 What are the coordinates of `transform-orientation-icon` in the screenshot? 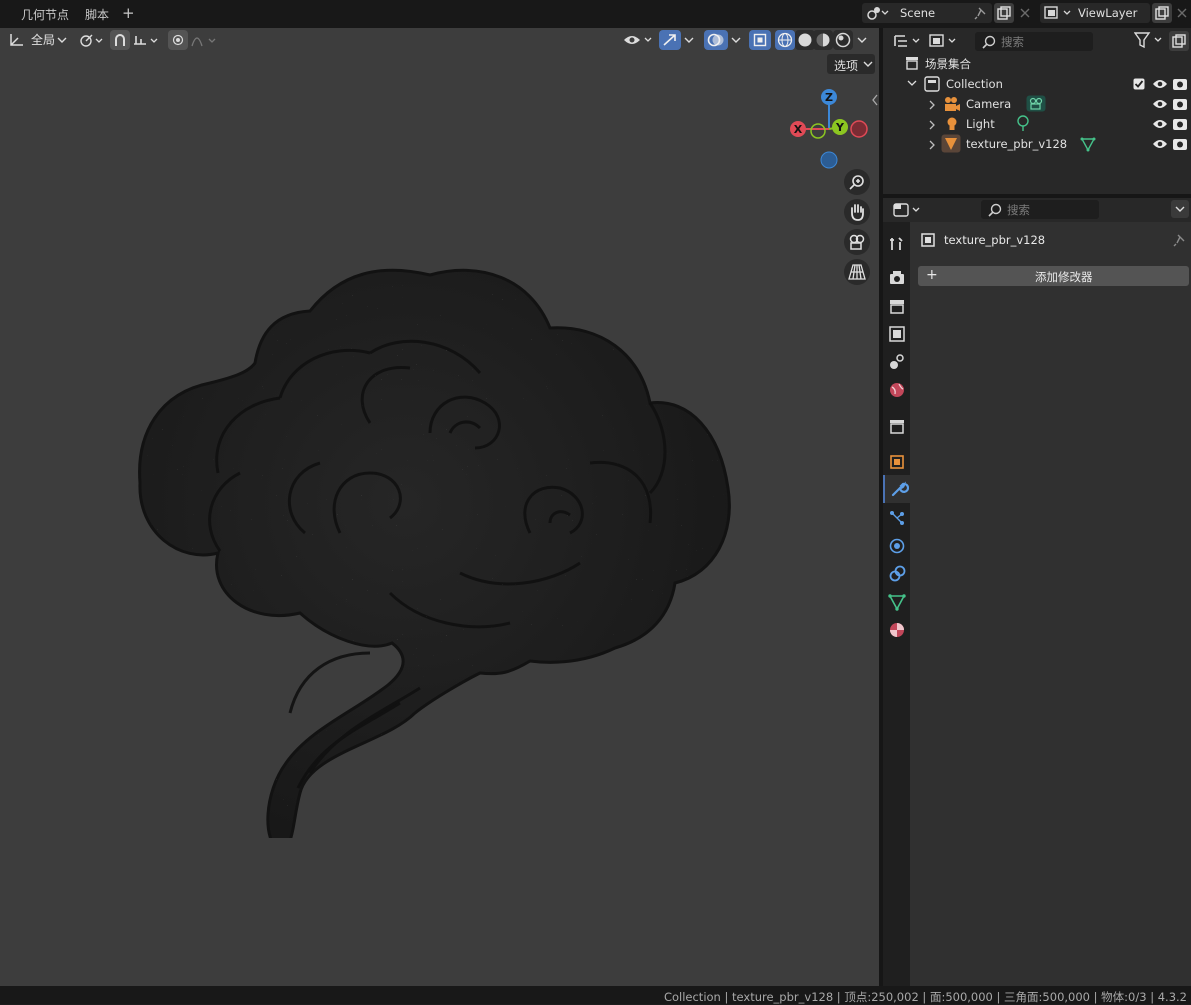 It's located at (17, 40).